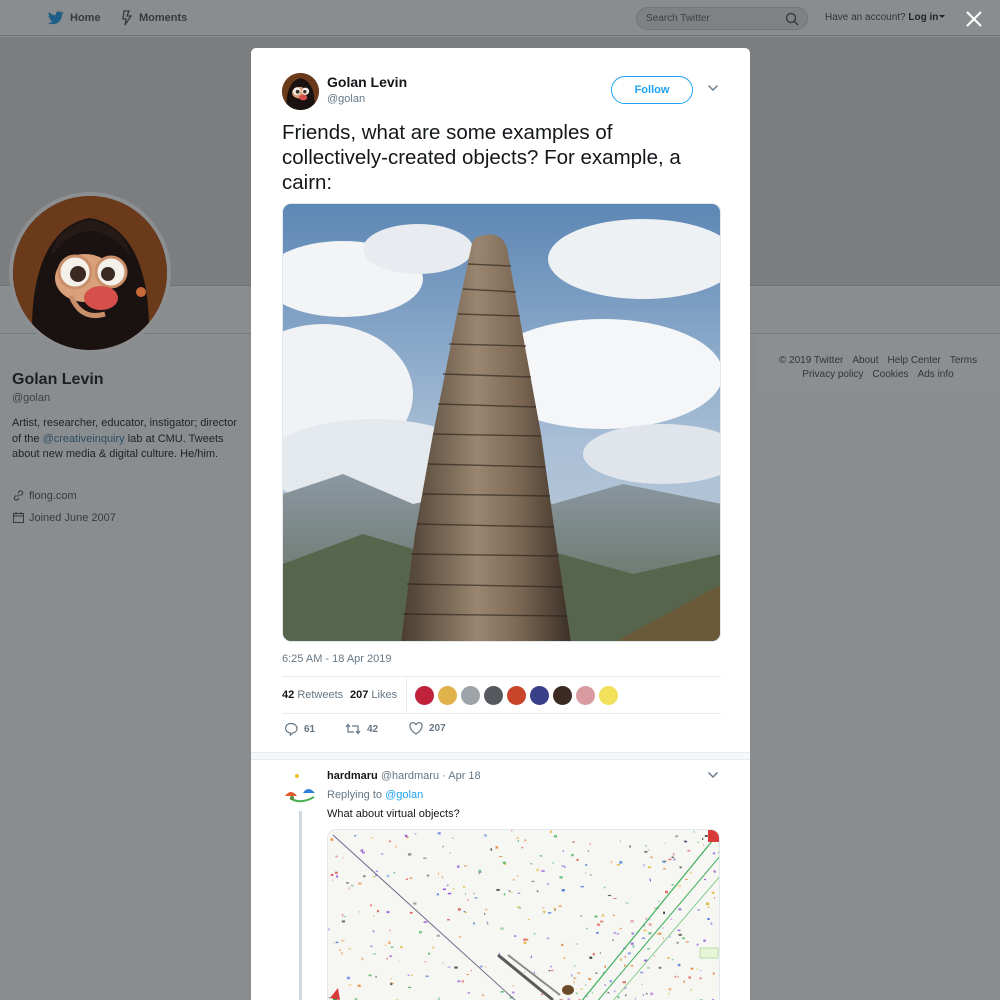 Image resolution: width=1000 pixels, height=1000 pixels. I want to click on profile-joined: Joined June 2007, so click(64, 517).